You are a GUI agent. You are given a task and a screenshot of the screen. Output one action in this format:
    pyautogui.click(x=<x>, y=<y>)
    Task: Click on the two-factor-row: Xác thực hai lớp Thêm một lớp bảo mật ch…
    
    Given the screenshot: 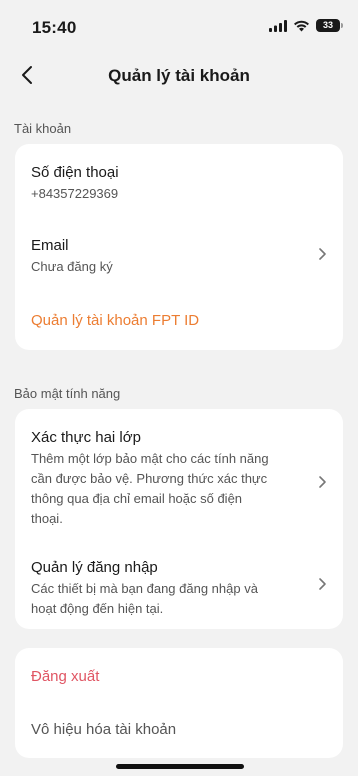 What is the action you would take?
    pyautogui.click(x=179, y=478)
    